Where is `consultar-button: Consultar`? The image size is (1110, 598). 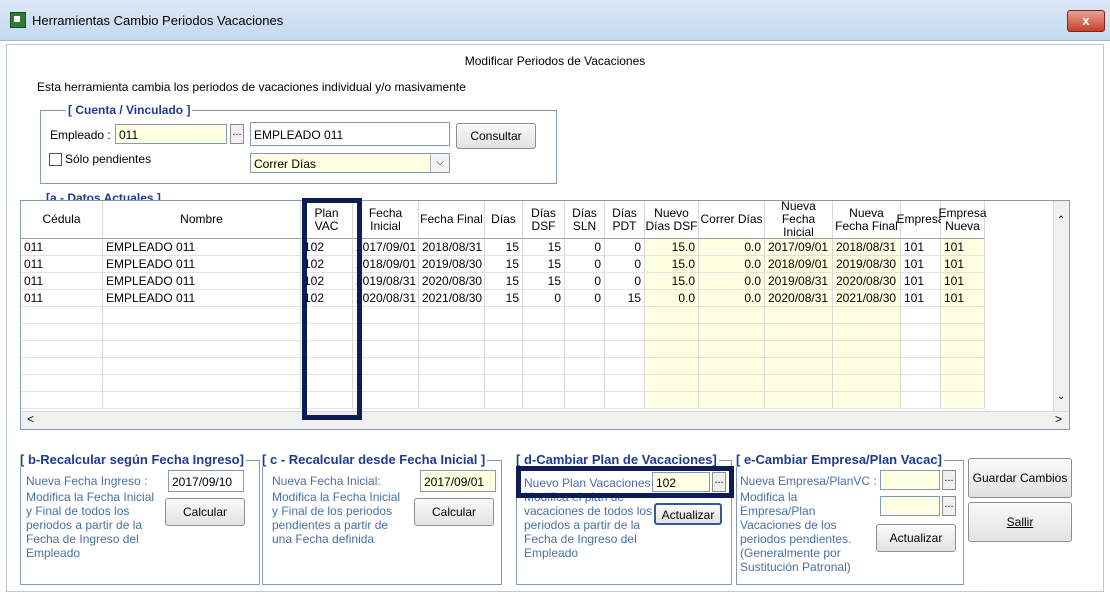 consultar-button: Consultar is located at coordinates (496, 136).